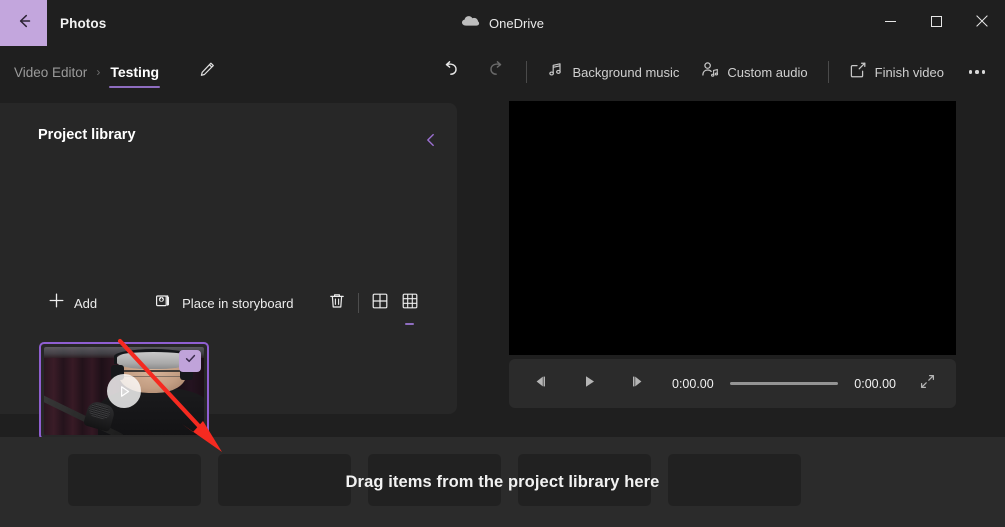  What do you see at coordinates (767, 72) in the screenshot?
I see `custom-audio-label: Custom audio` at bounding box center [767, 72].